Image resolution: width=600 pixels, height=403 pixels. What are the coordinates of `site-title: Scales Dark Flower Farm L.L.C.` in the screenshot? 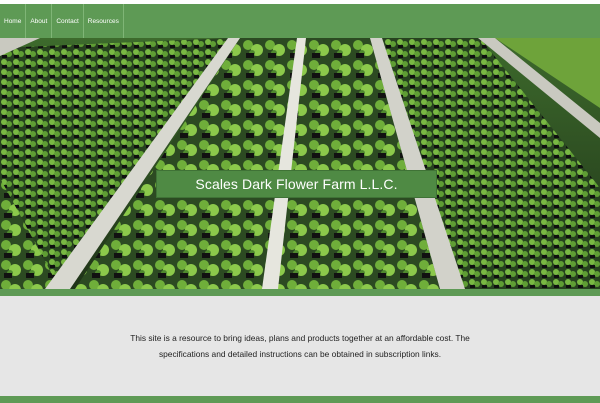 It's located at (296, 184).